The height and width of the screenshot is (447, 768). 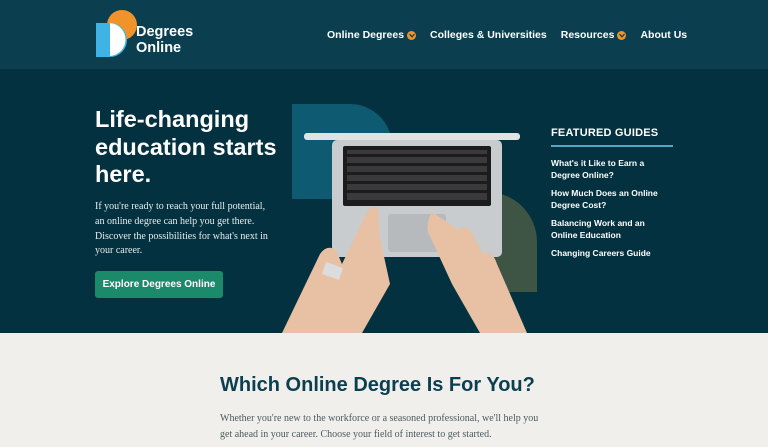 I want to click on degree-section-title: Which Online Degree Is For You?, so click(x=377, y=385).